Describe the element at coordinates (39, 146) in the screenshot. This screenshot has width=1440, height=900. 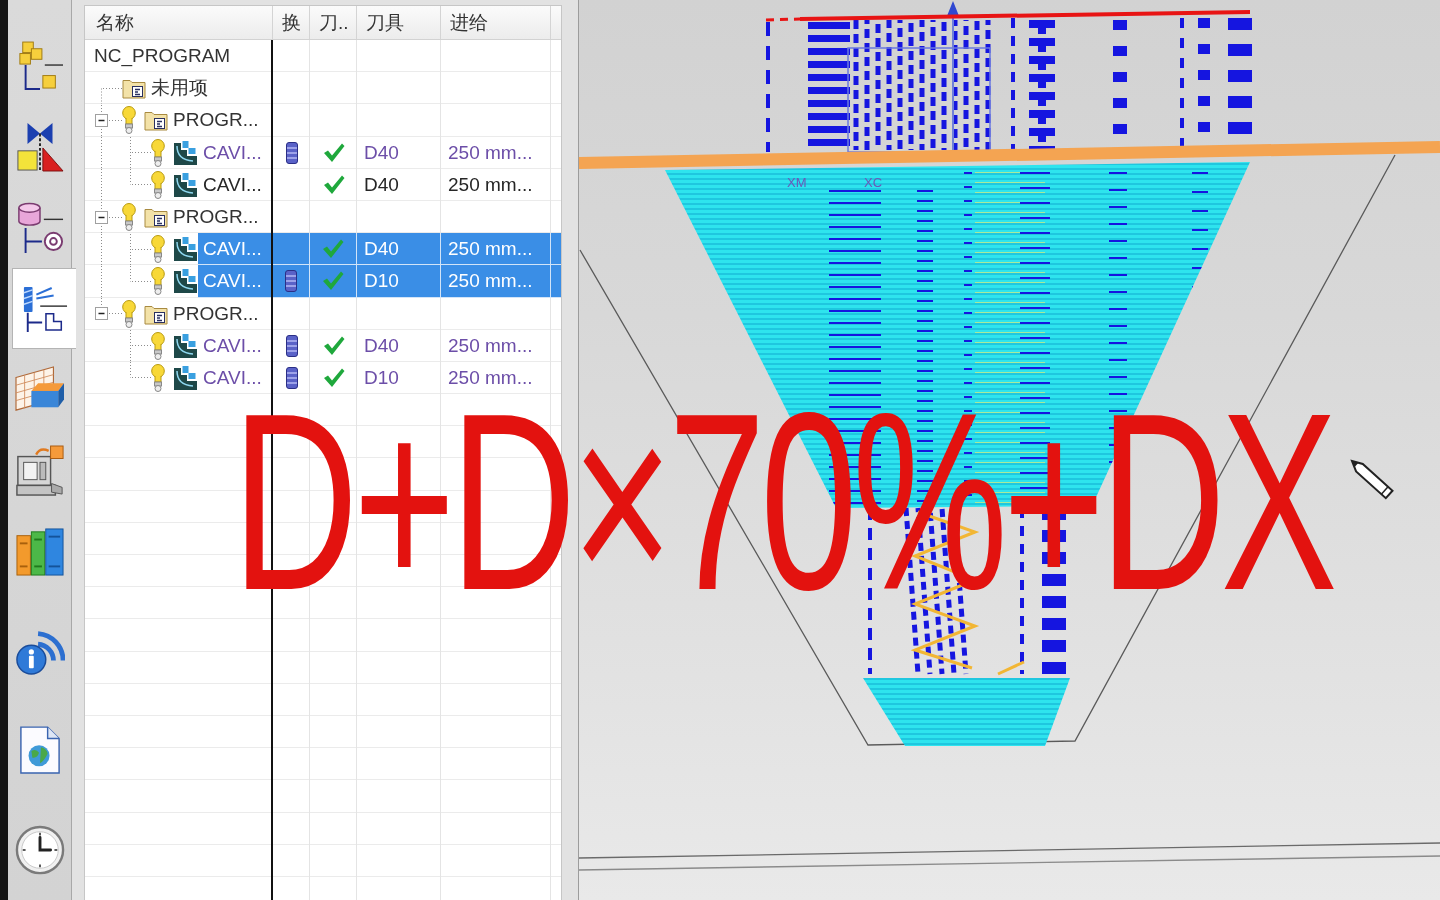
I see `shapes-icon` at that location.